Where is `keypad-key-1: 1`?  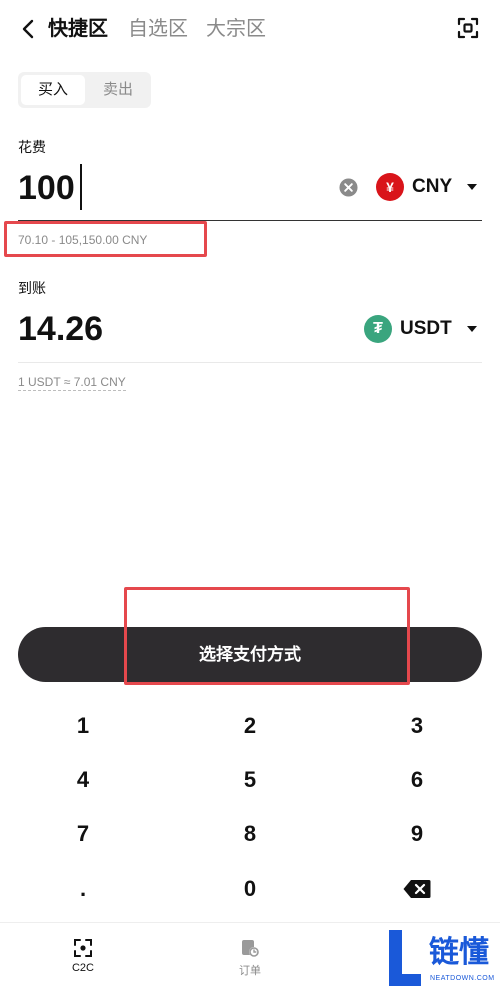 keypad-key-1: 1 is located at coordinates (83, 726).